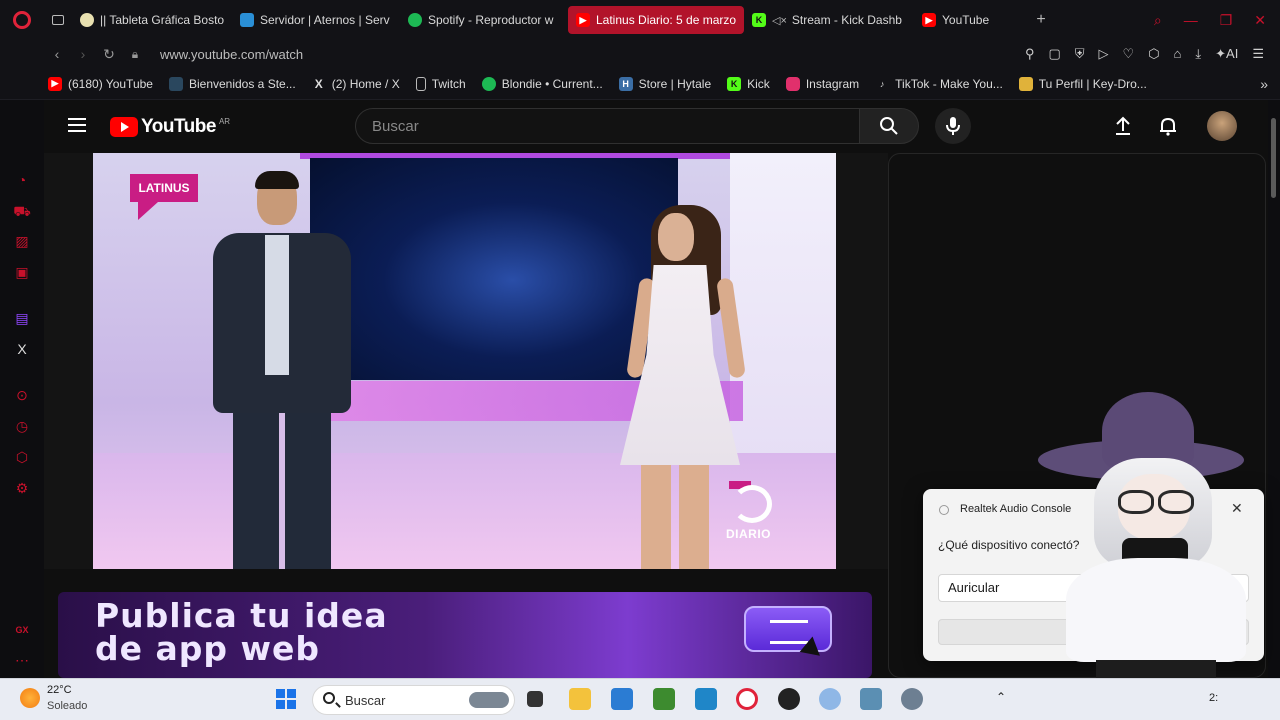 The height and width of the screenshot is (720, 1280). What do you see at coordinates (1104, 54) in the screenshot?
I see `player-icon: ▷` at bounding box center [1104, 54].